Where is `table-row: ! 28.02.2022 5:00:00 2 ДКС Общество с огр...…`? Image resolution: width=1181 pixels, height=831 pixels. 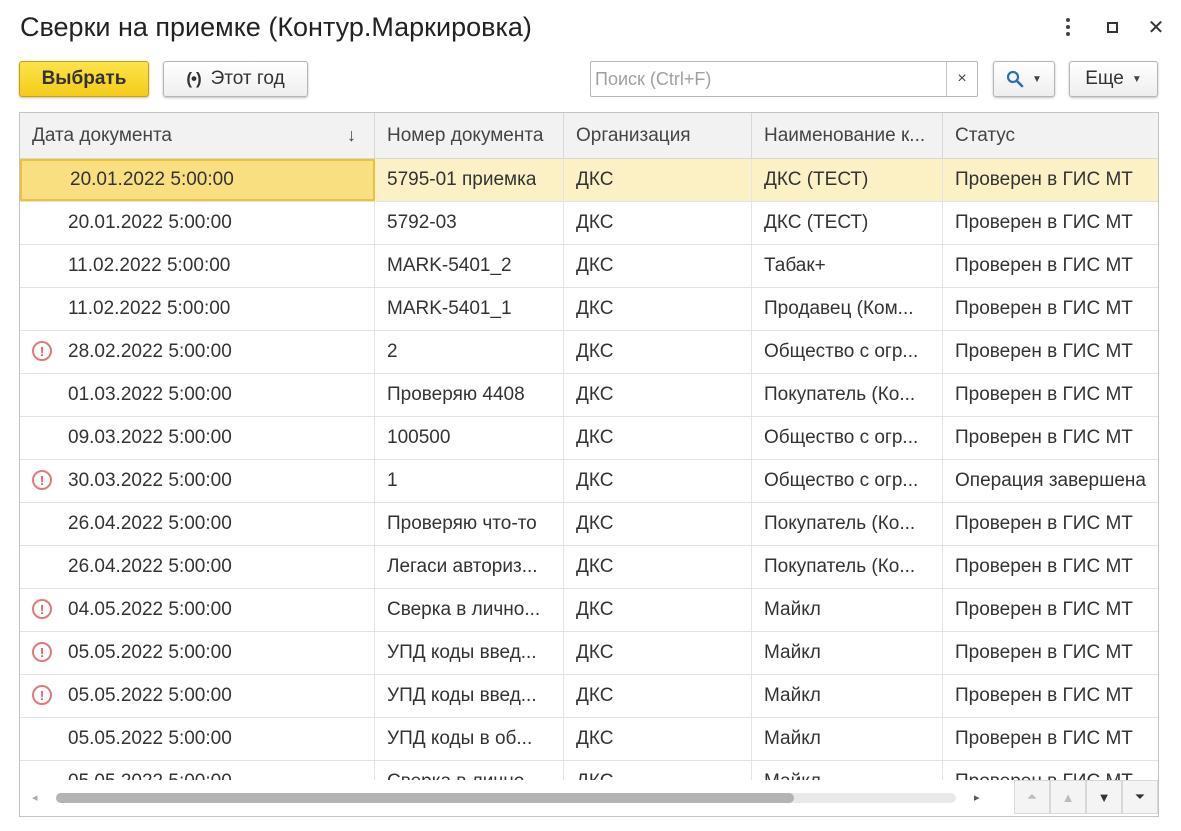 table-row: ! 28.02.2022 5:00:00 2 ДКС Общество с огр...… is located at coordinates (589, 352).